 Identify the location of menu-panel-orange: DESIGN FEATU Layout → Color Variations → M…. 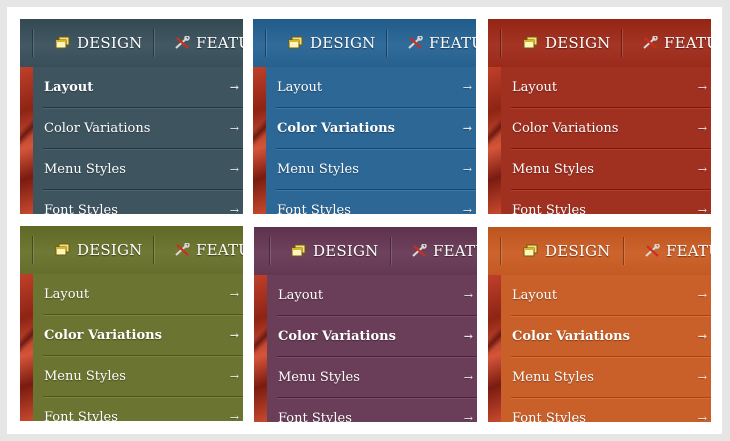
(599, 324).